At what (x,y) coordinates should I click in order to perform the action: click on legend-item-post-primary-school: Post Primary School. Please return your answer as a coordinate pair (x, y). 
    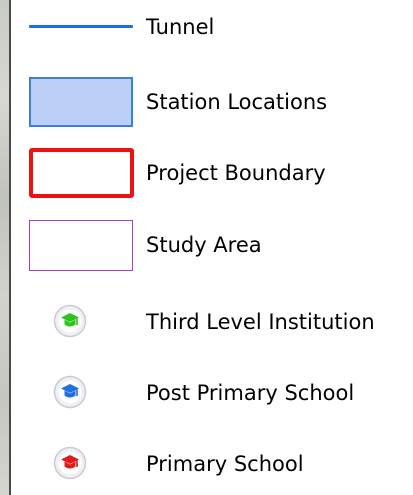
    Looking at the image, I should click on (212, 393).